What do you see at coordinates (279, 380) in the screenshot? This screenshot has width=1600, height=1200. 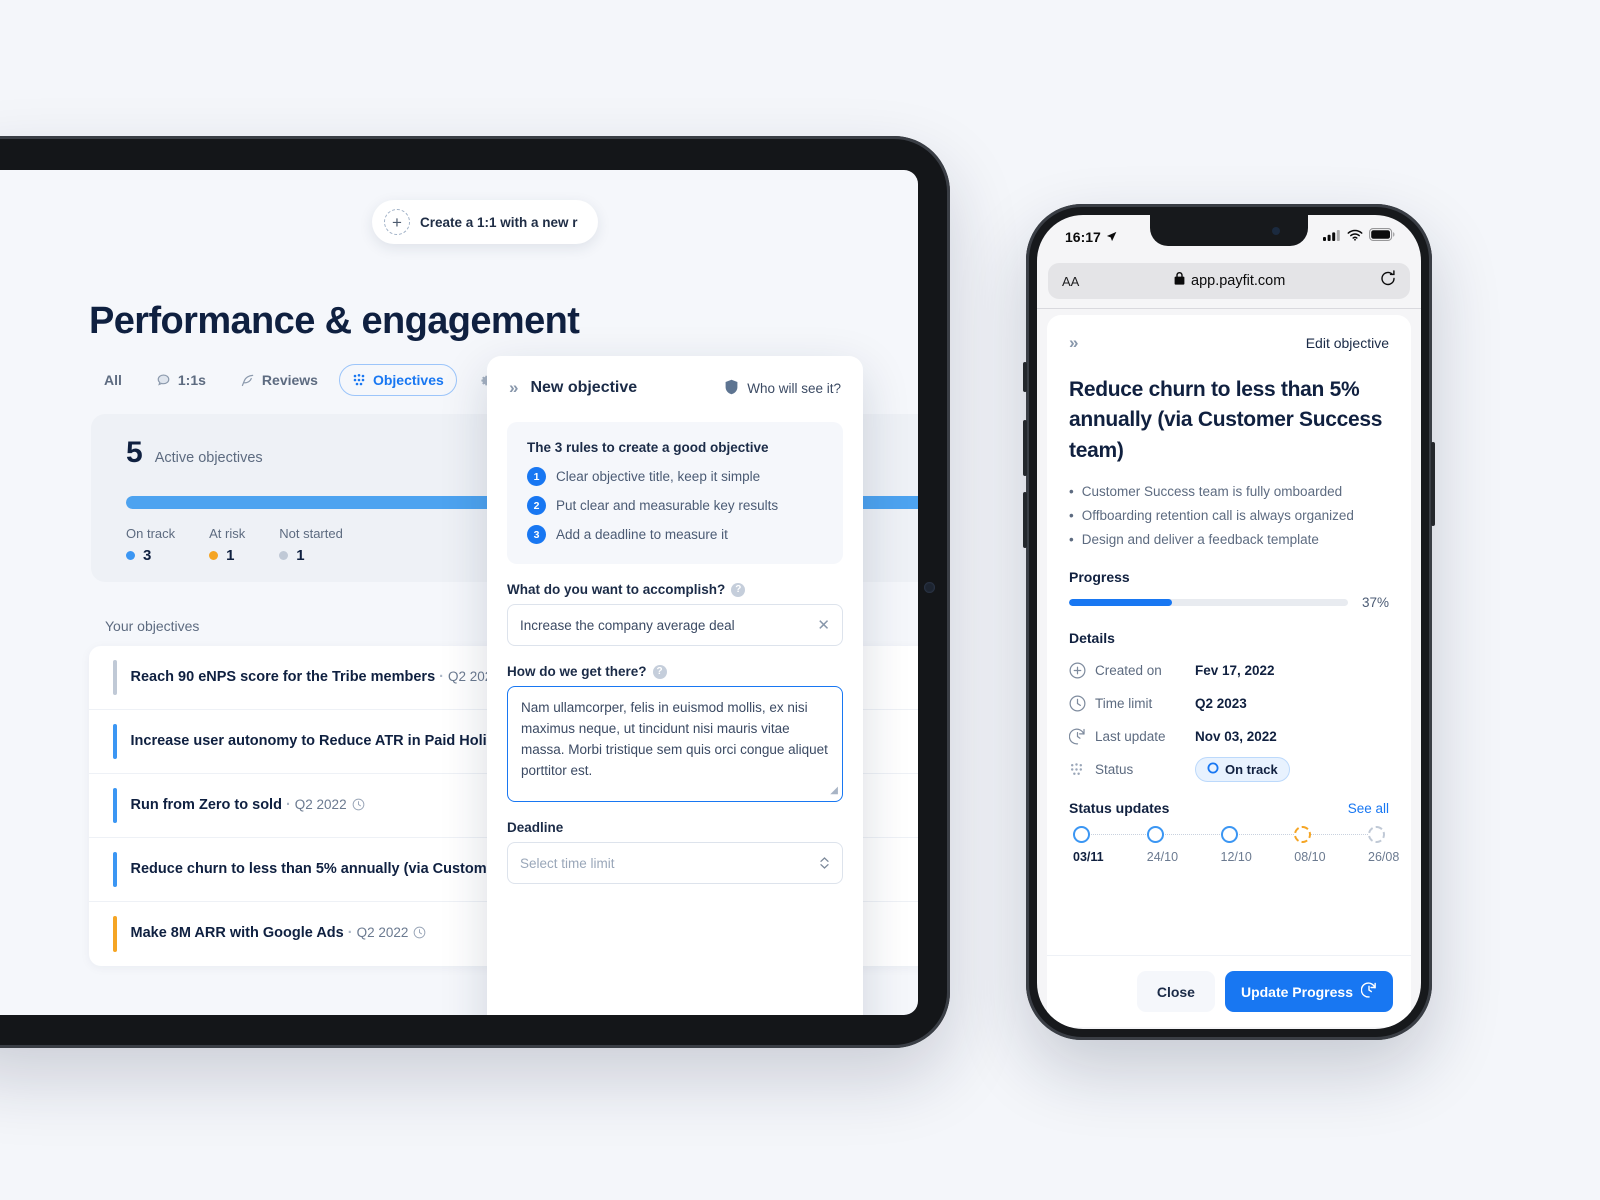 I see `tab-reviews: Reviews` at bounding box center [279, 380].